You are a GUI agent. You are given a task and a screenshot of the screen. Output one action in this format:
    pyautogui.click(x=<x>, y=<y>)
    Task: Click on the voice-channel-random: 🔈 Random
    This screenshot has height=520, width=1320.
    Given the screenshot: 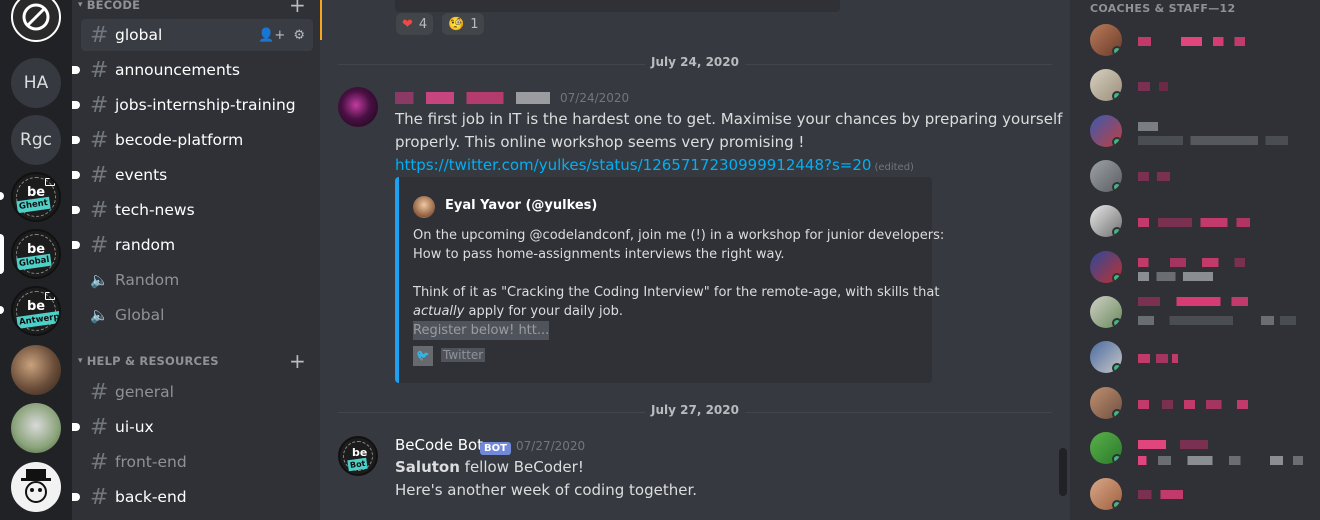 What is the action you would take?
    pyautogui.click(x=197, y=280)
    